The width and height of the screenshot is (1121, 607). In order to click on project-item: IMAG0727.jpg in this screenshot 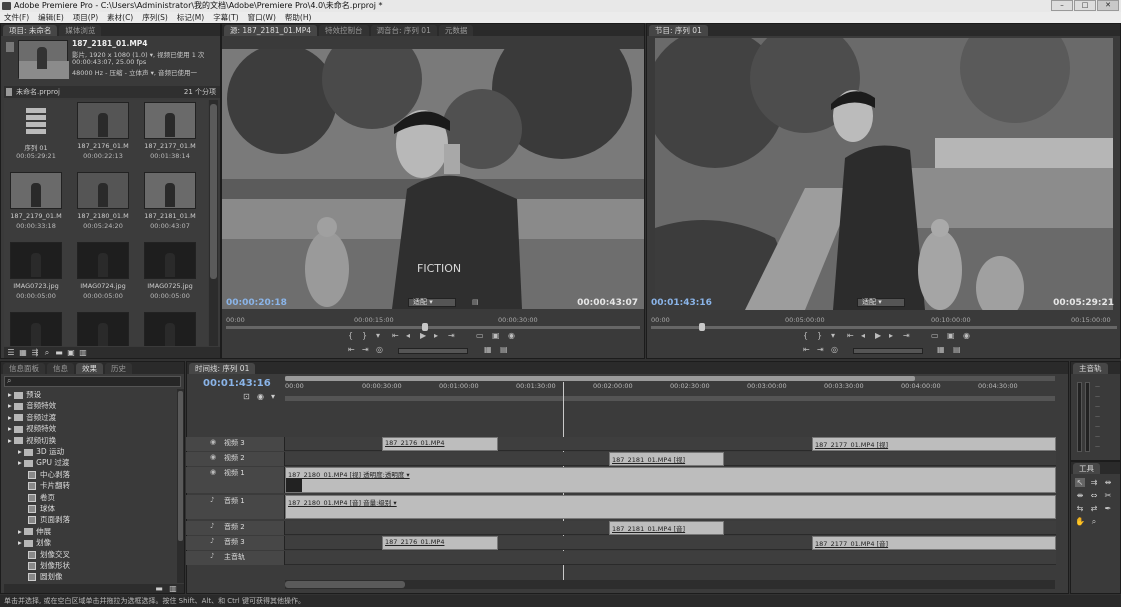, I will do `click(103, 328)`.